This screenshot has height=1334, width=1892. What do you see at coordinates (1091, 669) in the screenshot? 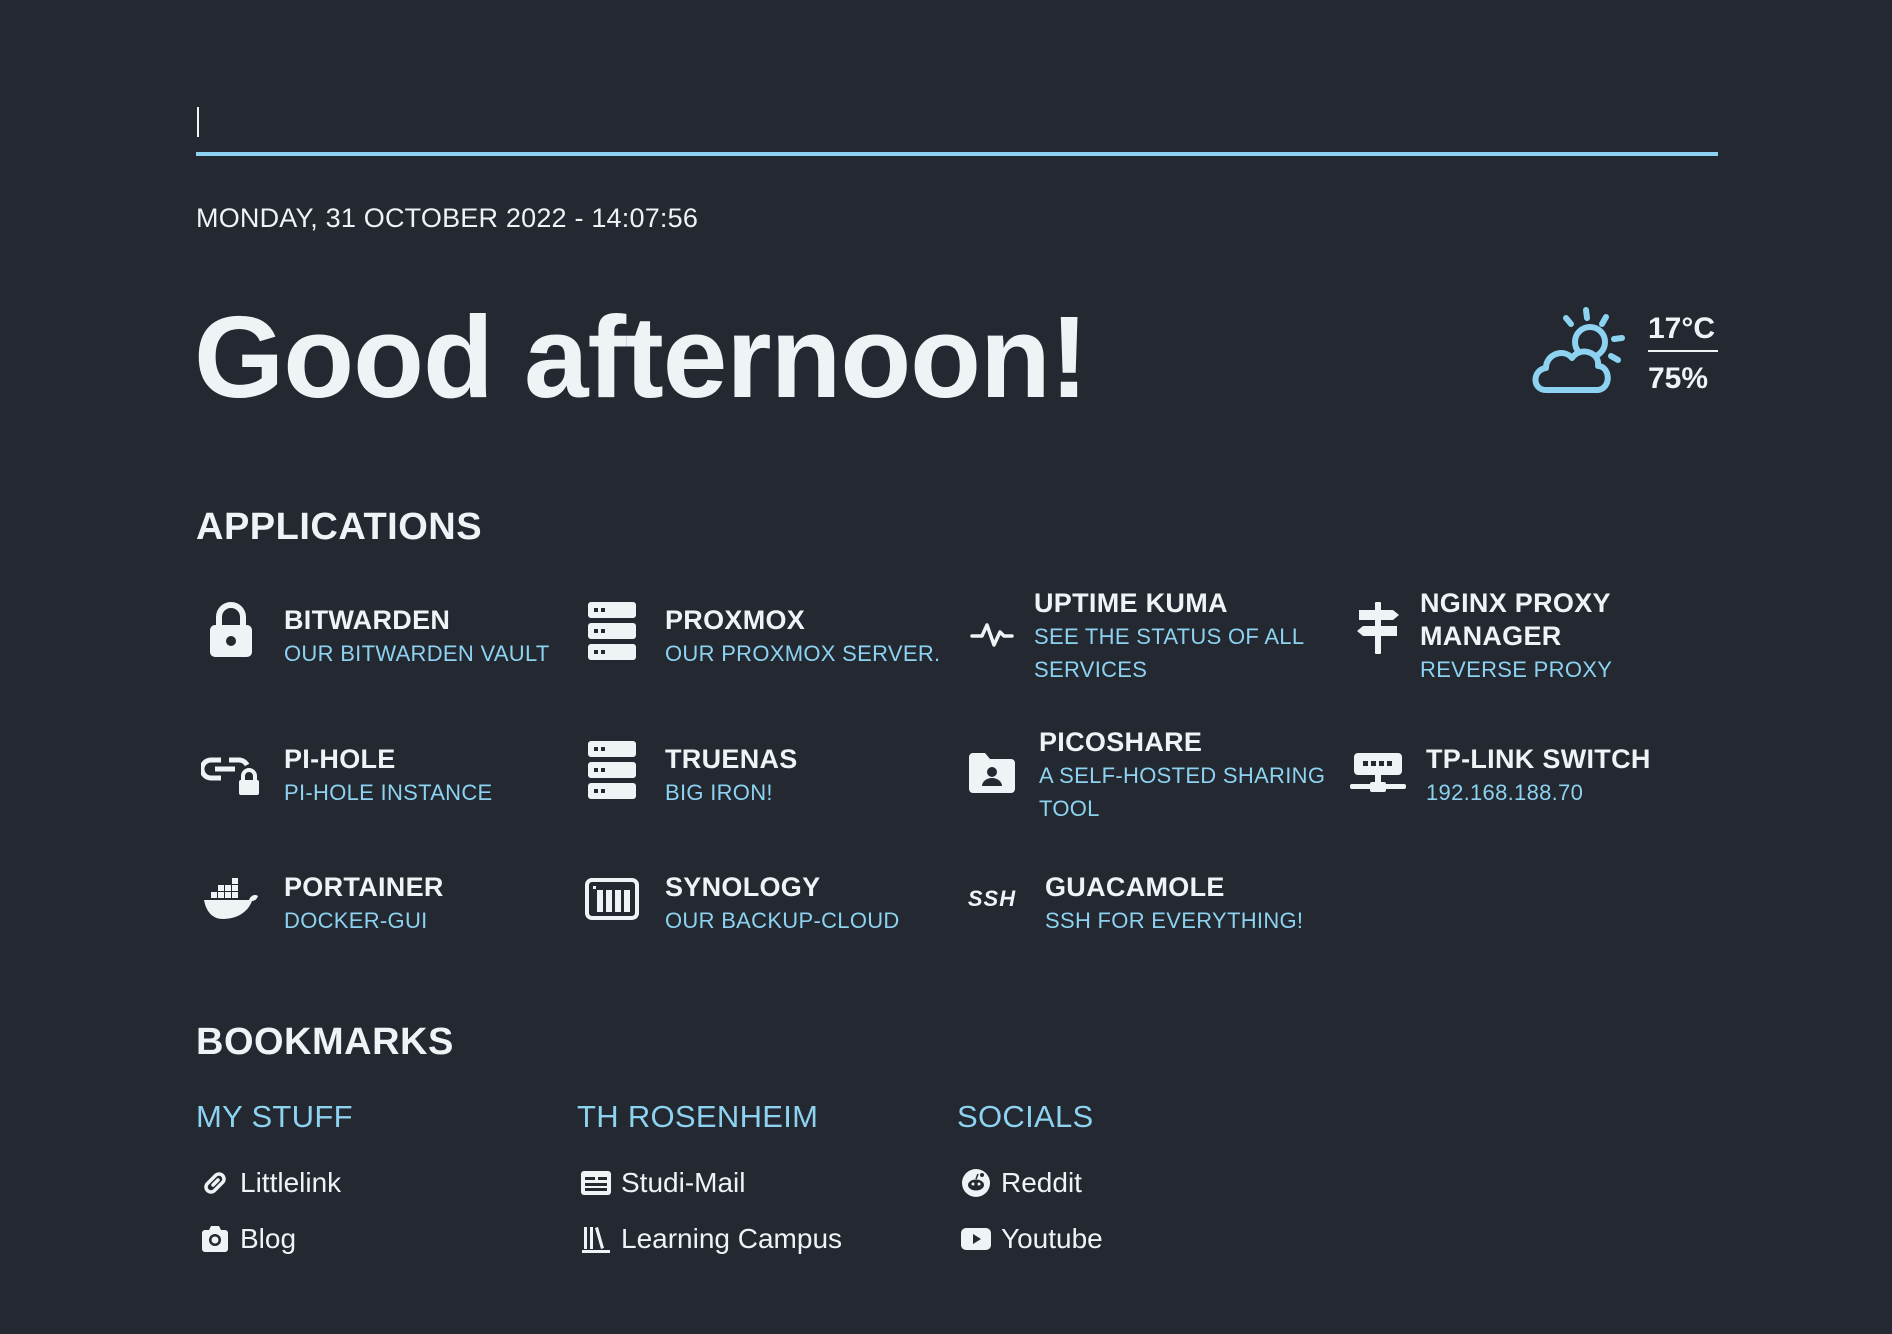
I see `app-description: SERVICES` at bounding box center [1091, 669].